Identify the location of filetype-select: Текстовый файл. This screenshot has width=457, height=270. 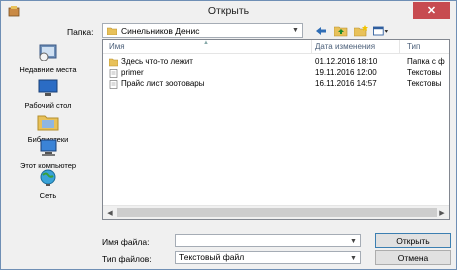
(268, 257).